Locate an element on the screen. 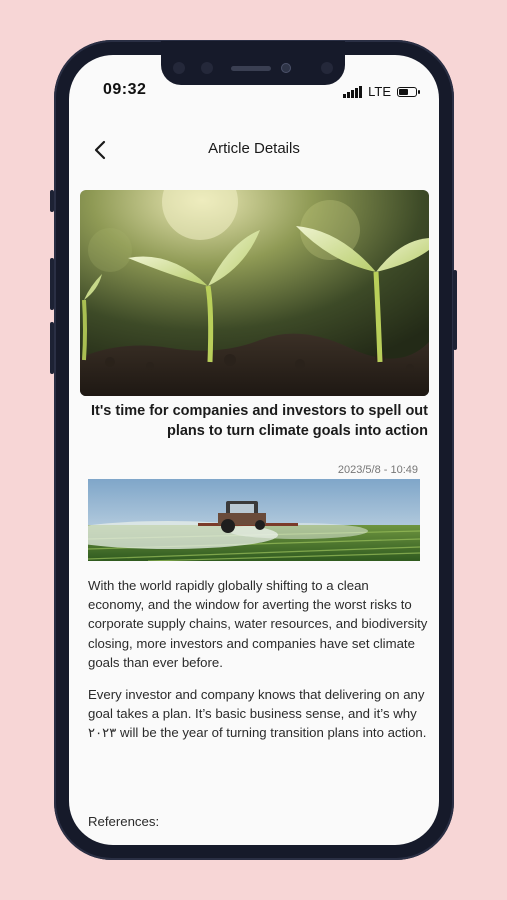 This screenshot has height=900, width=507. speaker-grille is located at coordinates (251, 68).